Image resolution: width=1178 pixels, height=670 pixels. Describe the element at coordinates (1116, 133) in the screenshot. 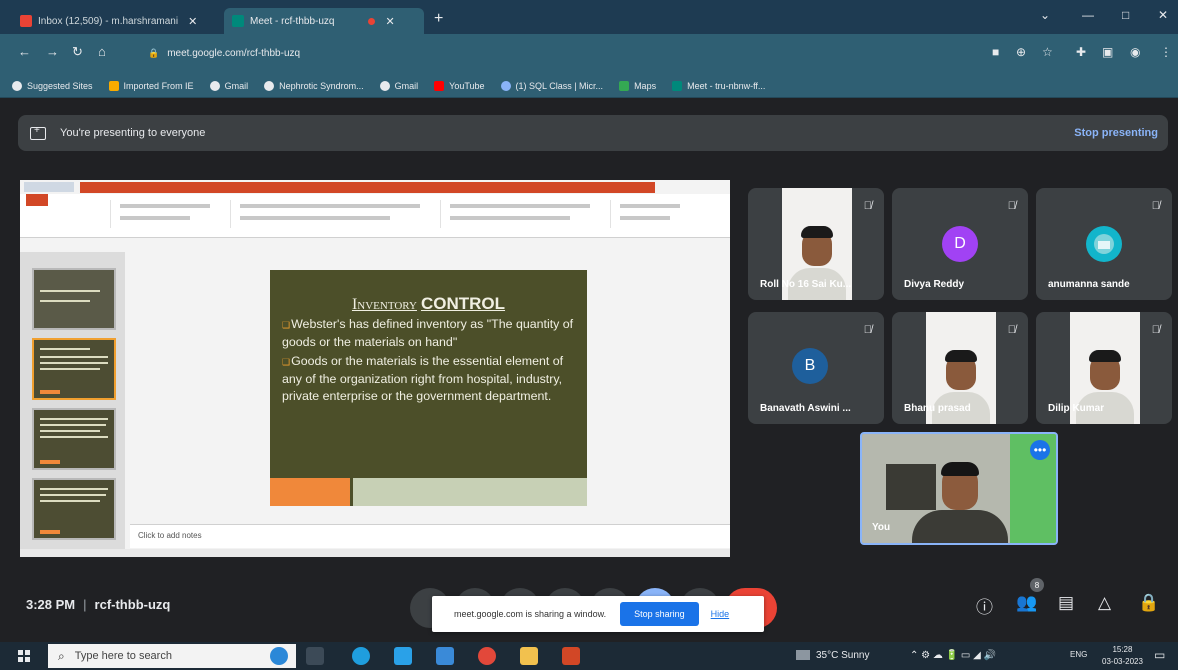

I see `stop-presenting-button: Stop presenting` at that location.